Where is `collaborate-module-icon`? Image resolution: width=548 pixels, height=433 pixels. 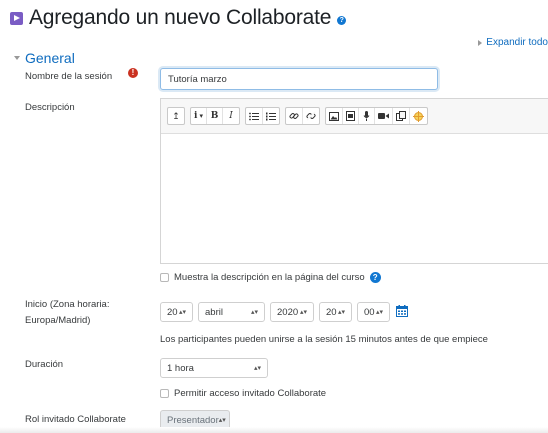
collaborate-module-icon is located at coordinates (16, 18).